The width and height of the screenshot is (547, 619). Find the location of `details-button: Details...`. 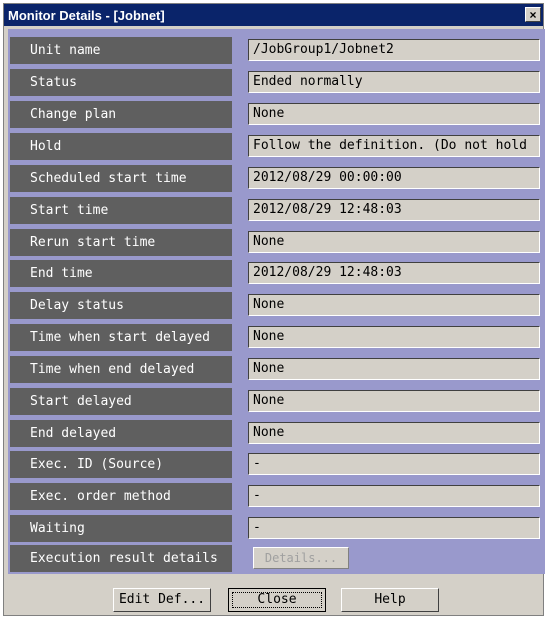

details-button: Details... is located at coordinates (301, 558).